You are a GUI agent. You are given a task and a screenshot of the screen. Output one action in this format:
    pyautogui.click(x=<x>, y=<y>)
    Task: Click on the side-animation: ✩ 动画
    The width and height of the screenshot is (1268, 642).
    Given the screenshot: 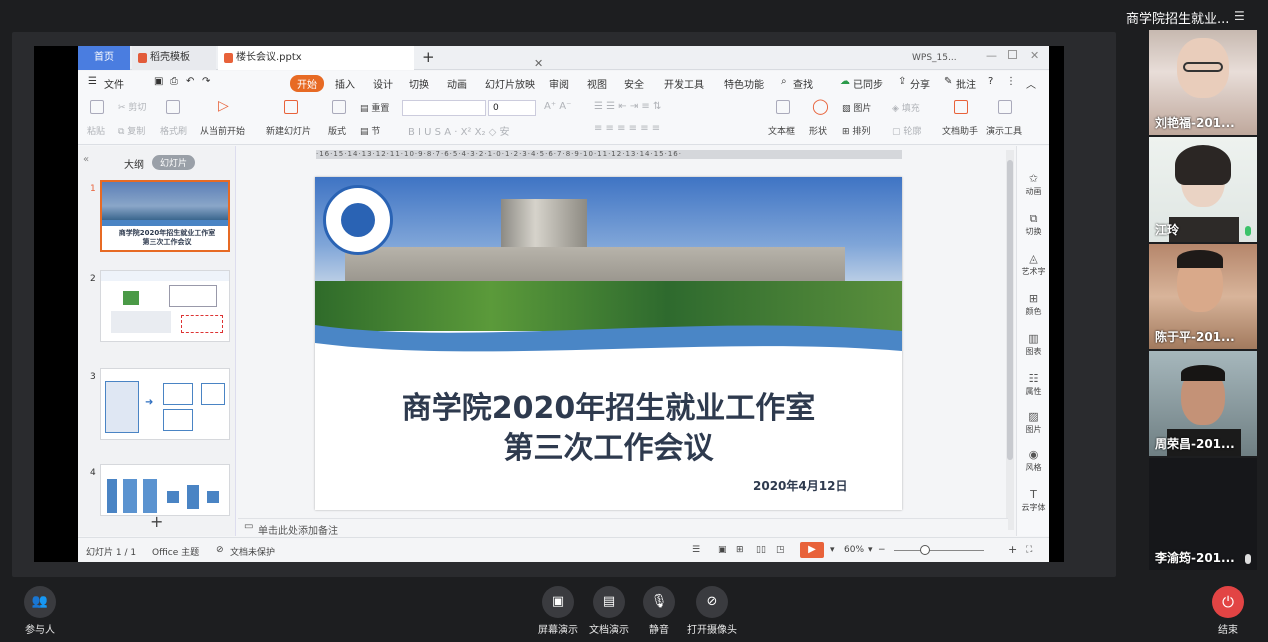 What is the action you would take?
    pyautogui.click(x=1033, y=184)
    